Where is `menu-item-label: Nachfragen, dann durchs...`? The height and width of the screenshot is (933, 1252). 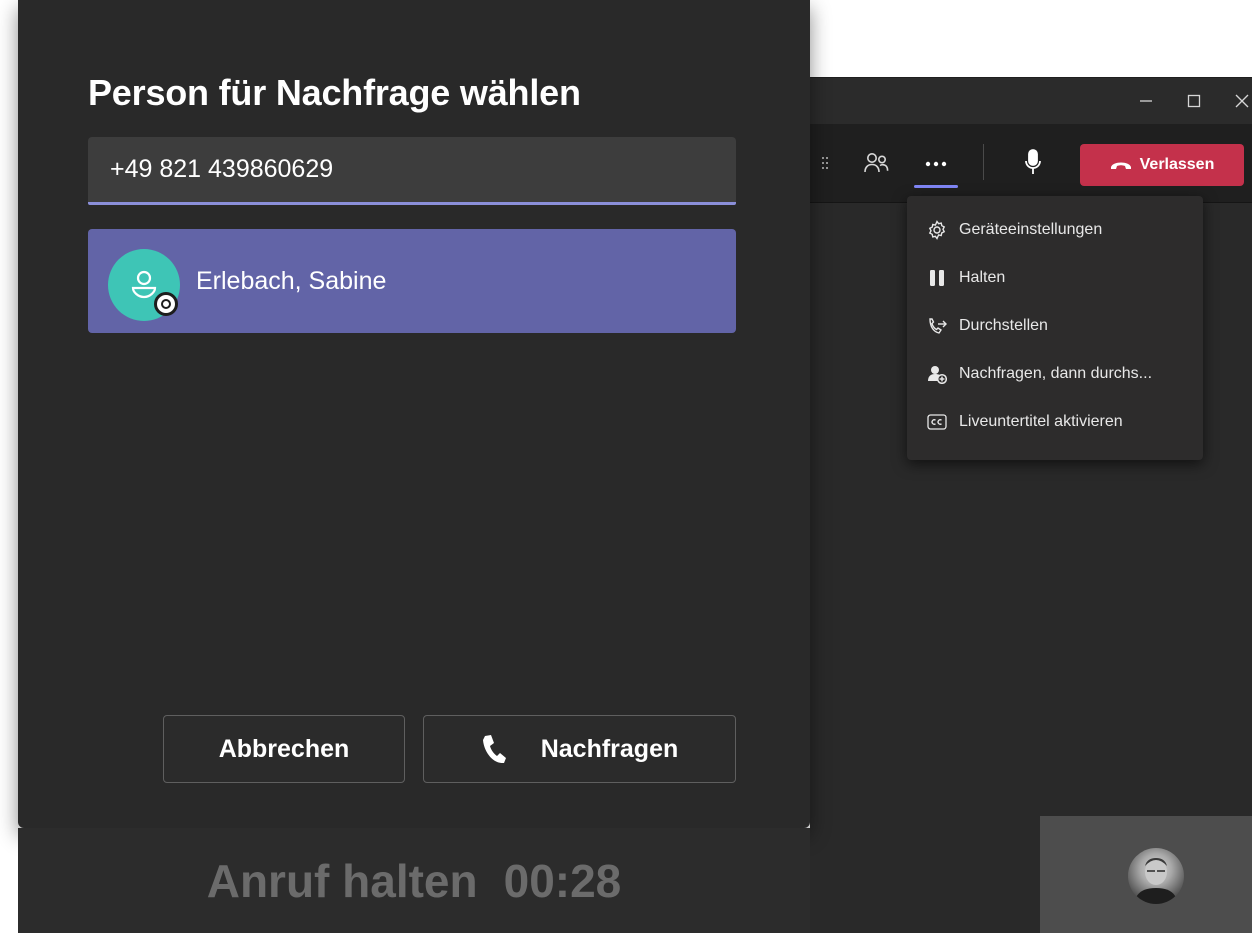
menu-item-label: Nachfragen, dann durchs... is located at coordinates (1056, 373).